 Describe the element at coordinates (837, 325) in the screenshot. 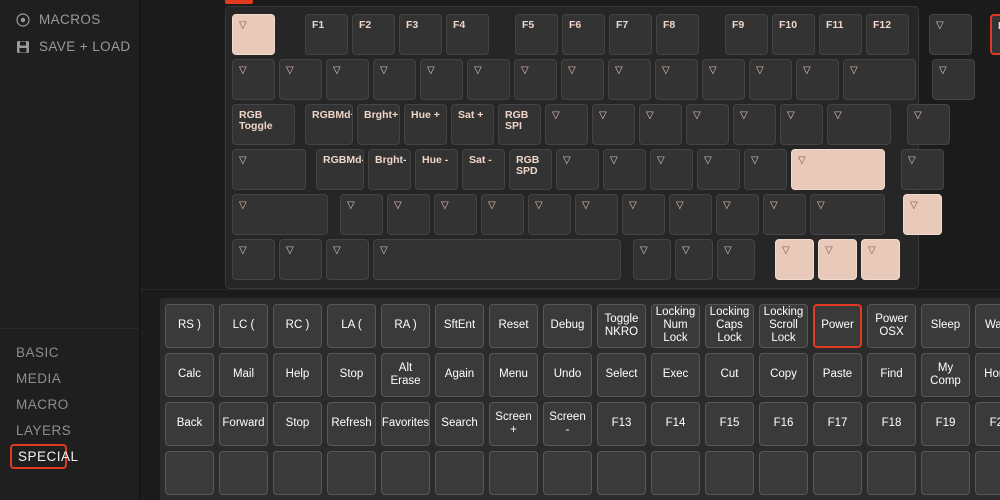

I see `picker-key-power: Power` at that location.